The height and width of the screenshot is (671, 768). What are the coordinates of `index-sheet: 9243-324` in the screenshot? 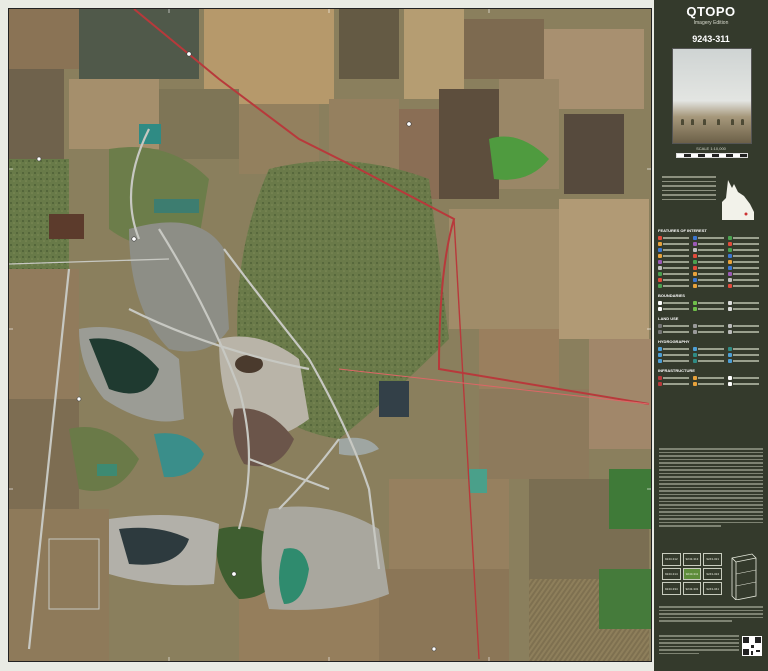 It's located at (712, 574).